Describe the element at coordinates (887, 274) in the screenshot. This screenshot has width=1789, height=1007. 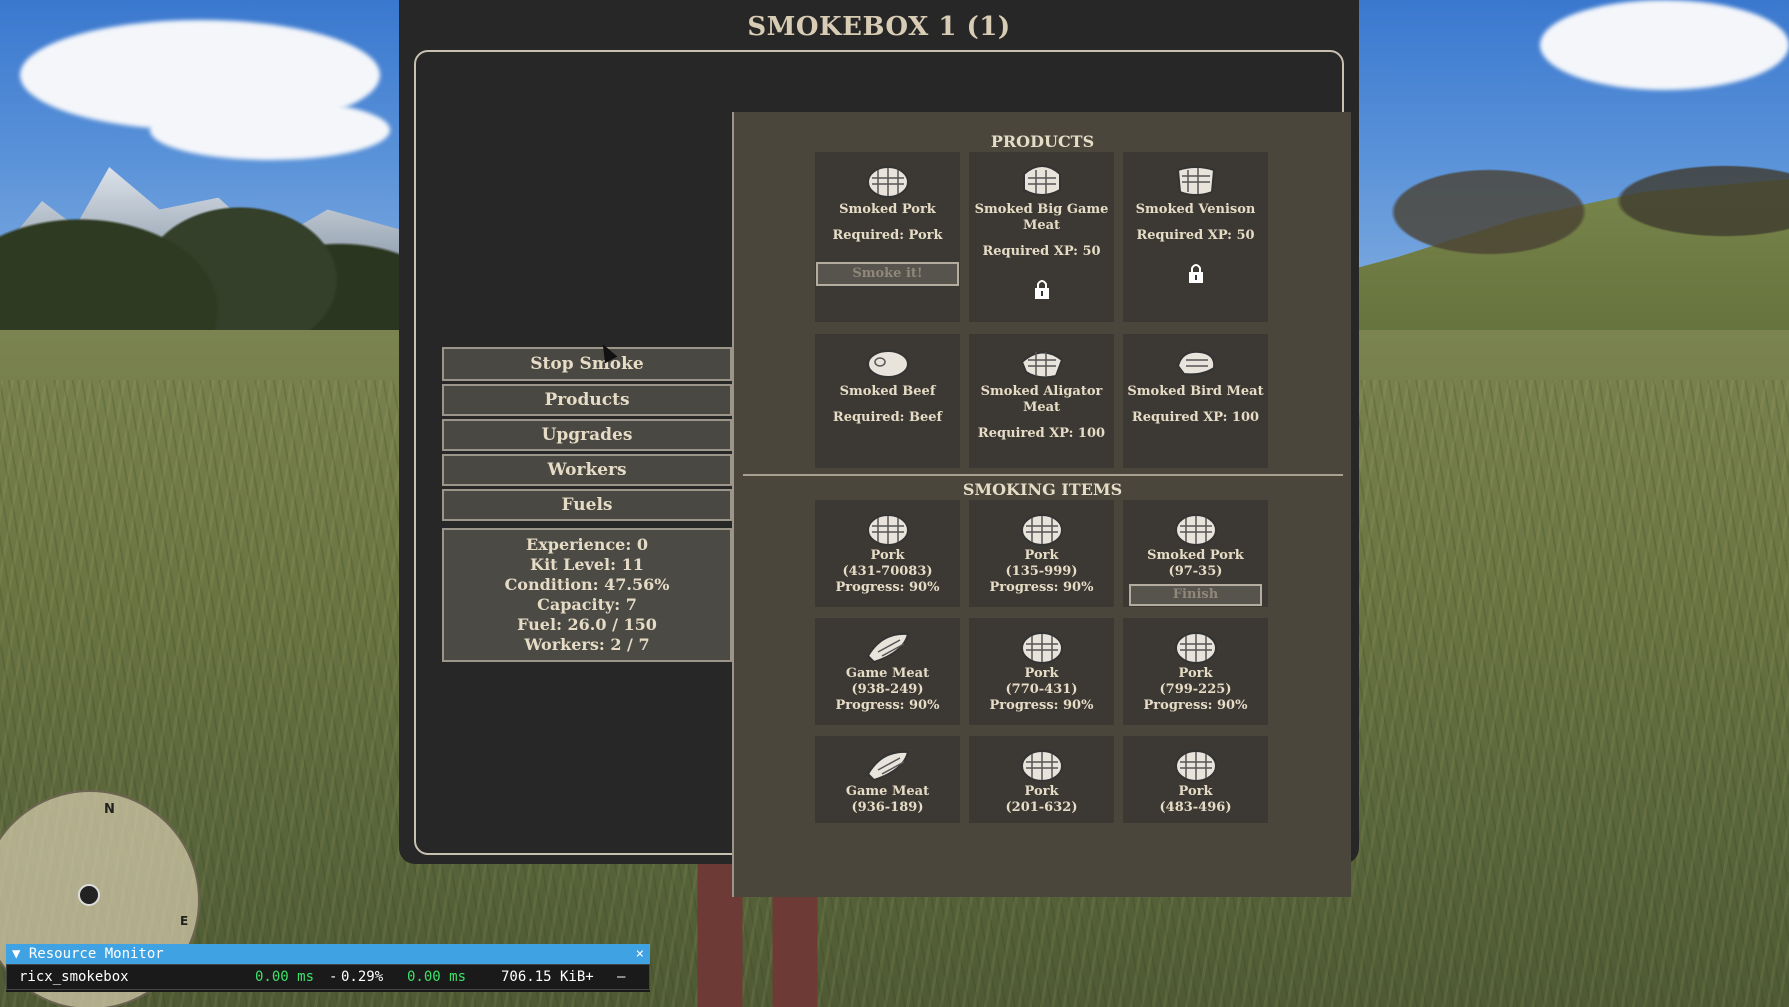
I see `smoke-it-button: Smoke it!` at that location.